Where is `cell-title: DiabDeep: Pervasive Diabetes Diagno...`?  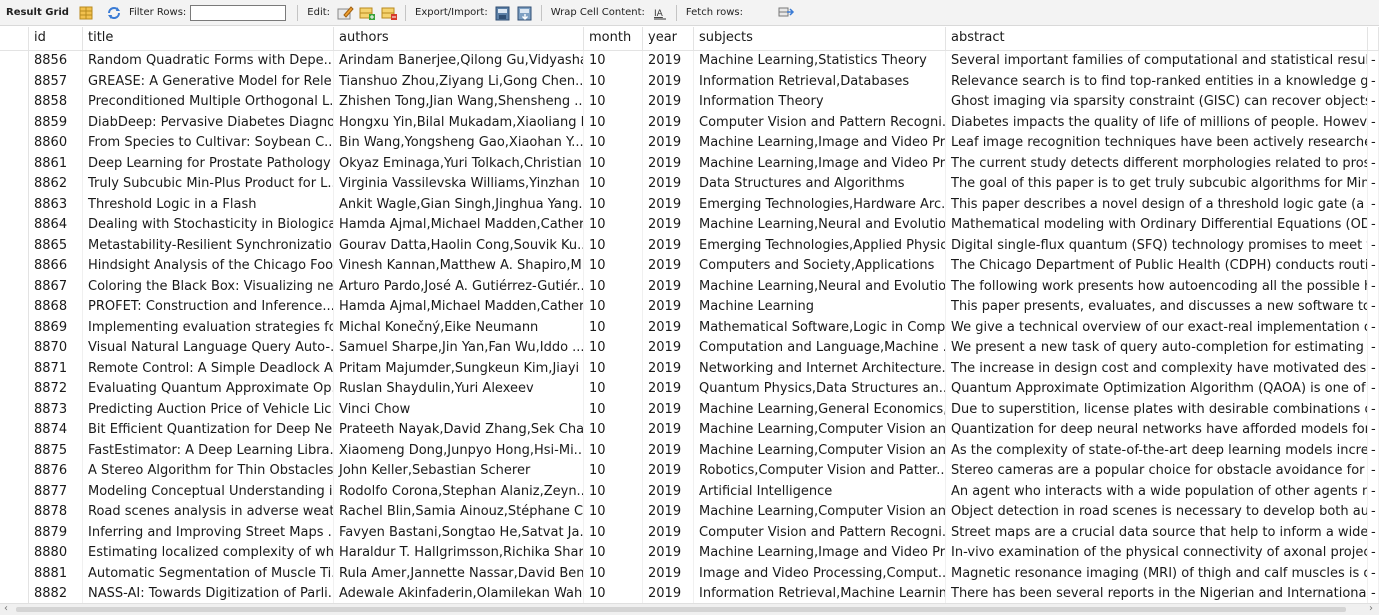 cell-title: DiabDeep: Pervasive Diabetes Diagno... is located at coordinates (208, 122).